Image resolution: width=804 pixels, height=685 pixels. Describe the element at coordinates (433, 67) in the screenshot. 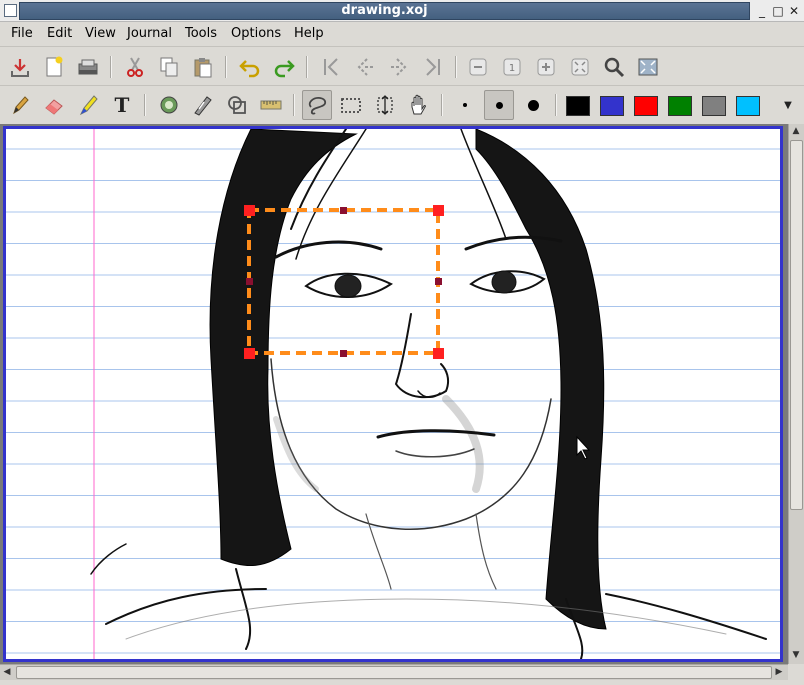

I see `last-page-icon` at that location.